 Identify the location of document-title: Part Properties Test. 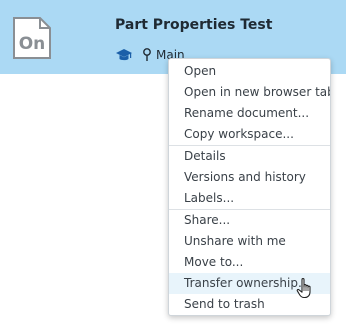
(193, 25).